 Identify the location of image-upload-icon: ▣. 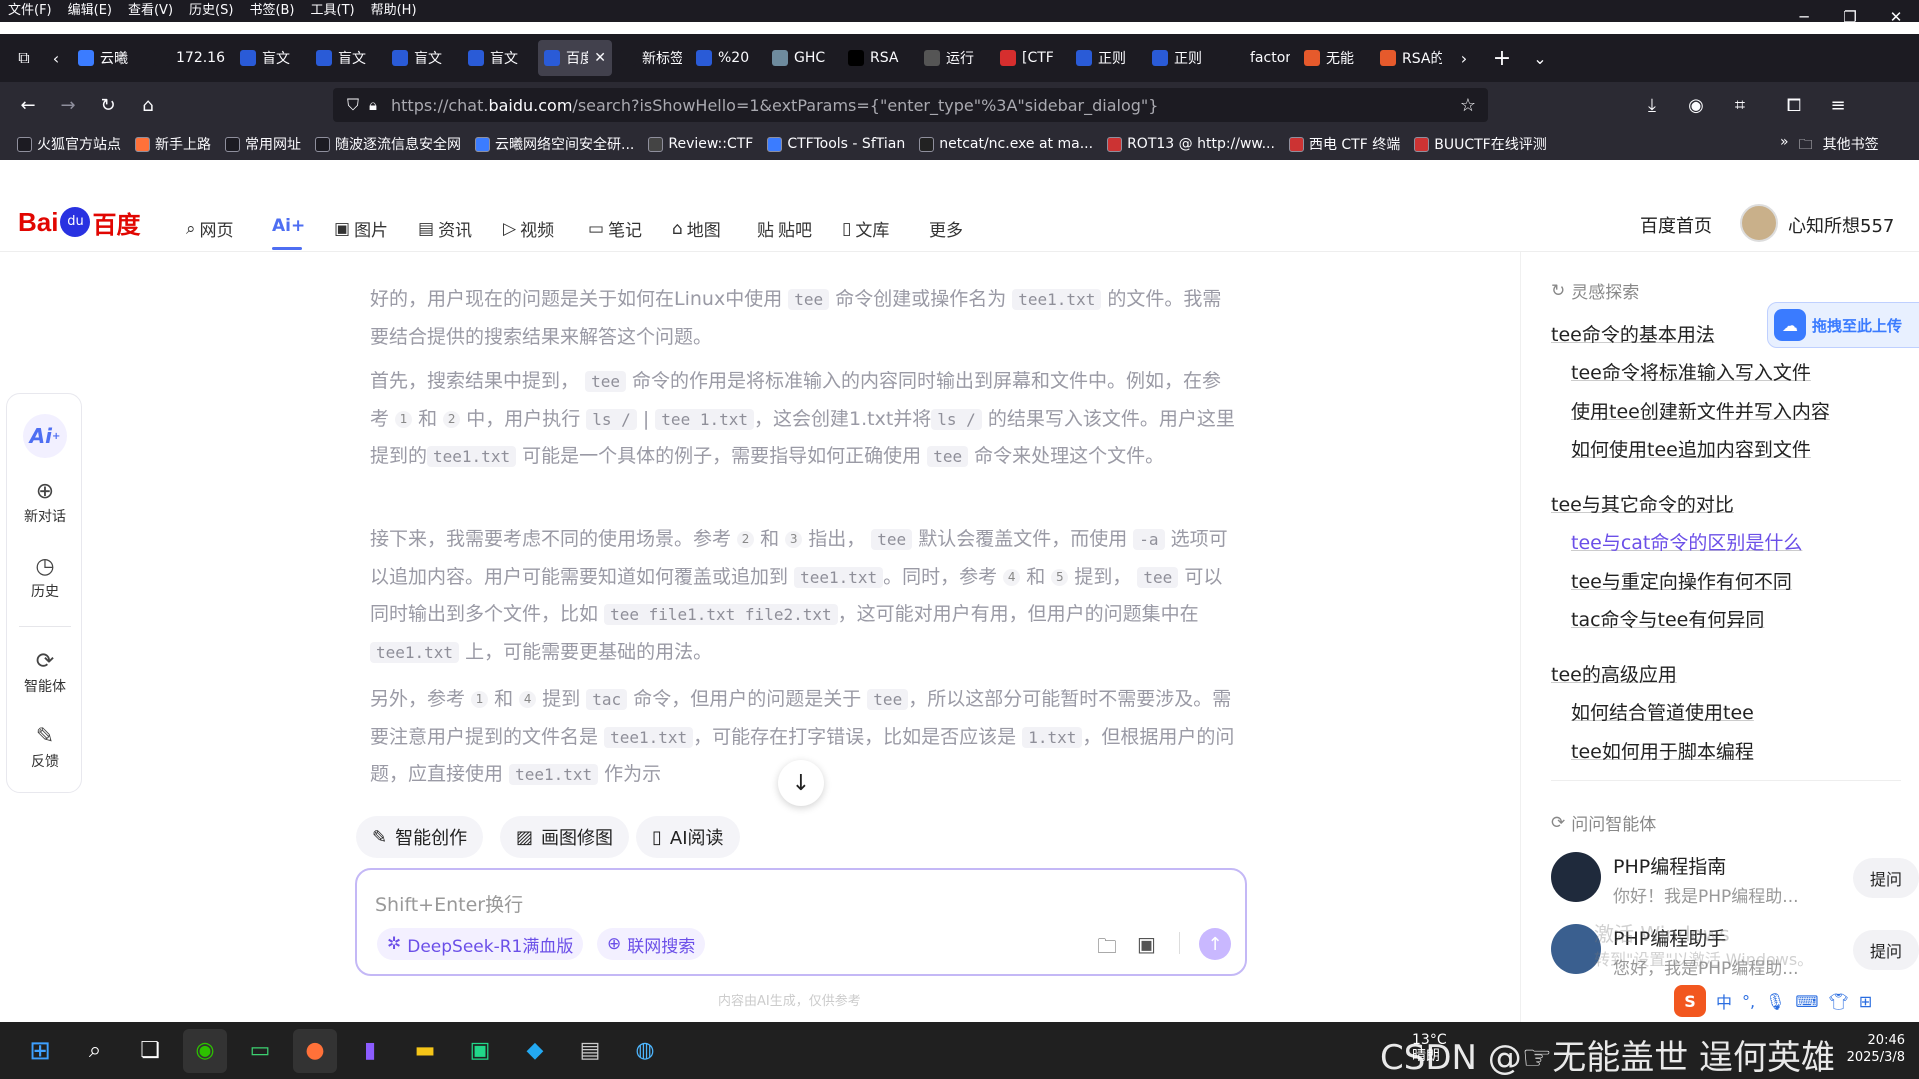
(1146, 944).